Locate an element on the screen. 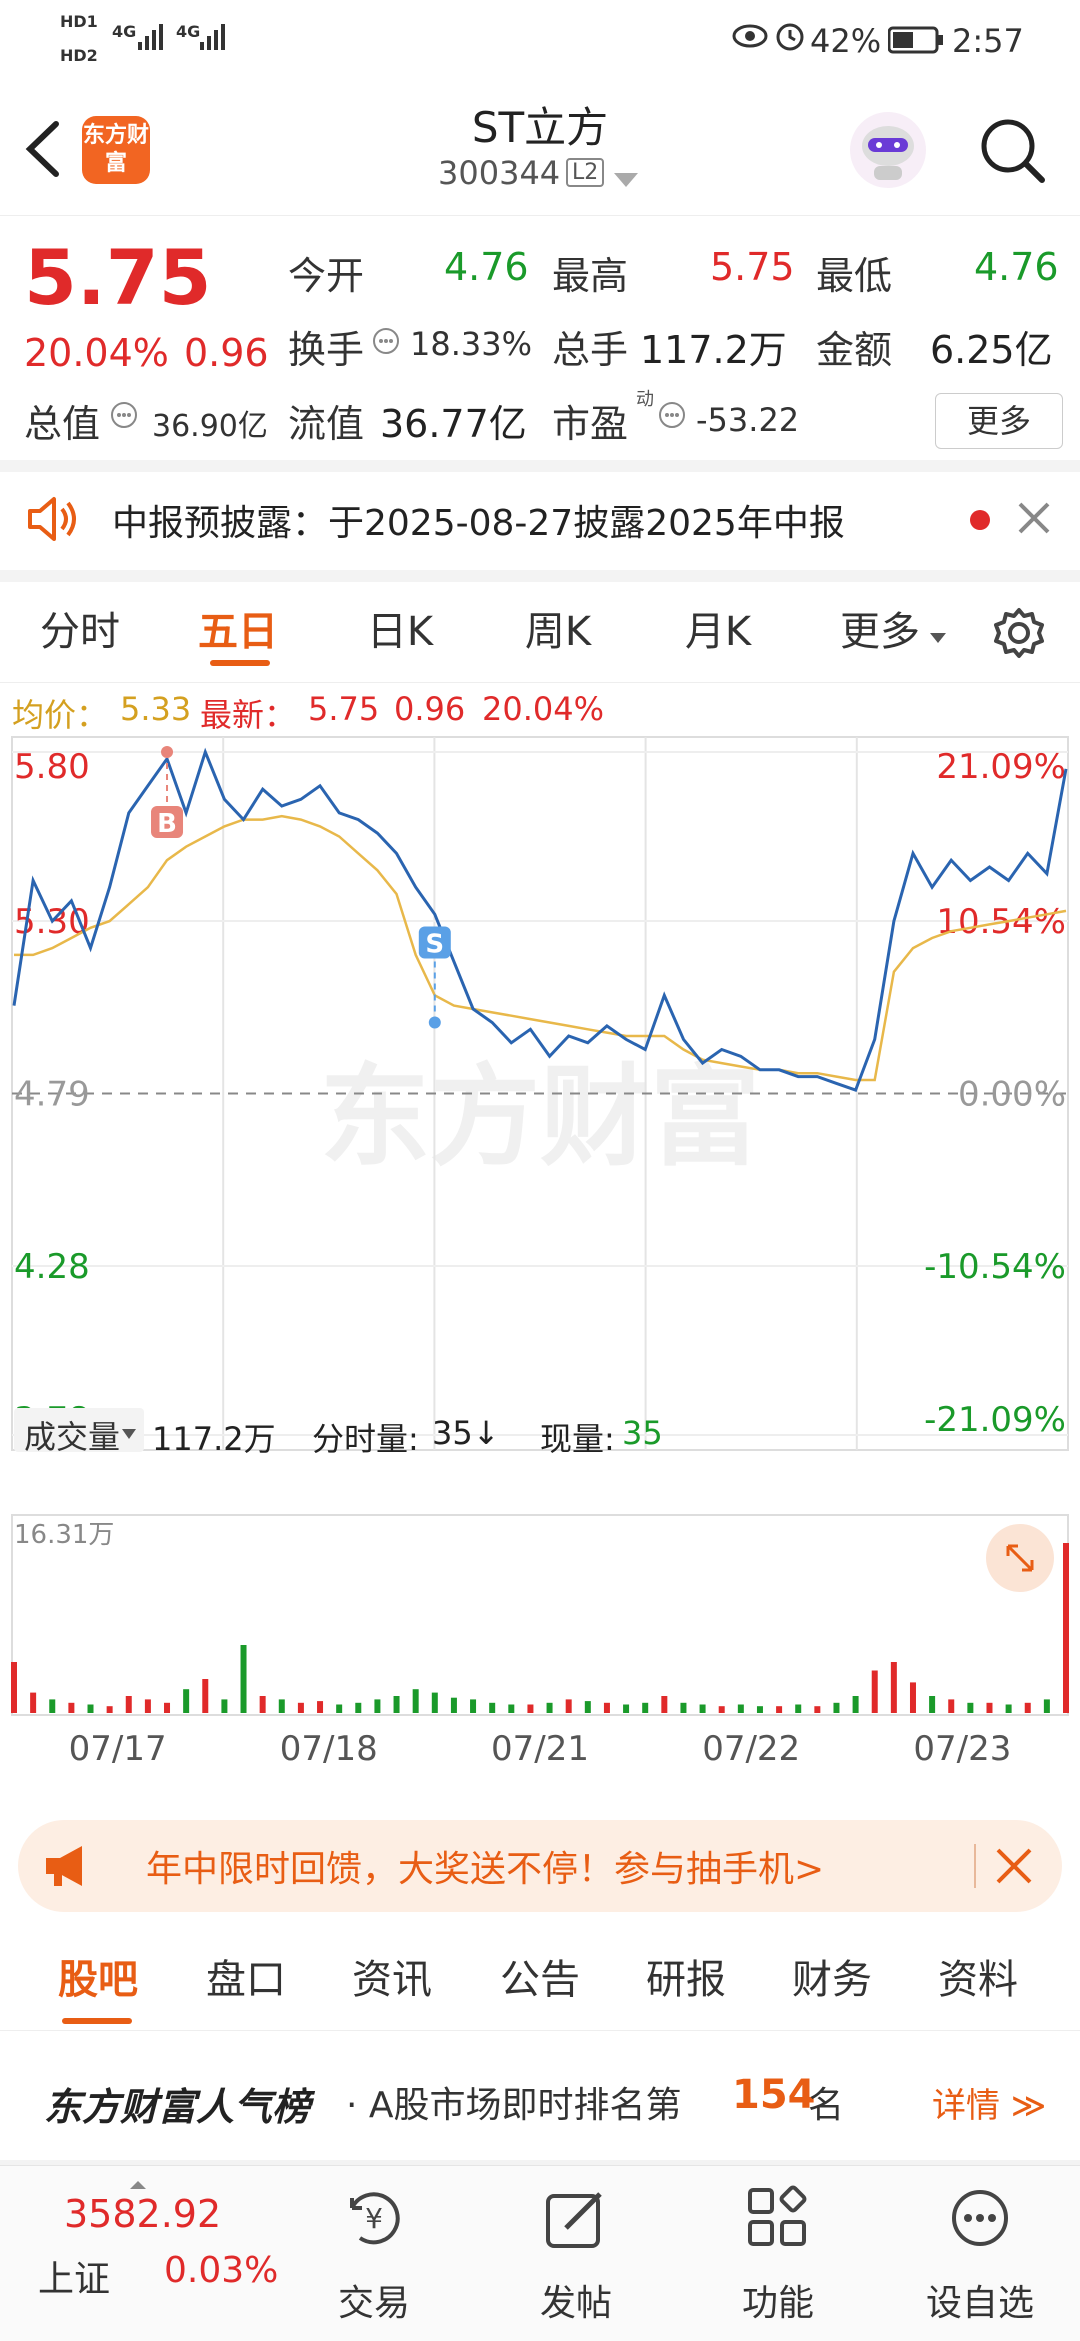 This screenshot has width=1080, height=2341. float-value: 36.77亿 is located at coordinates (453, 424).